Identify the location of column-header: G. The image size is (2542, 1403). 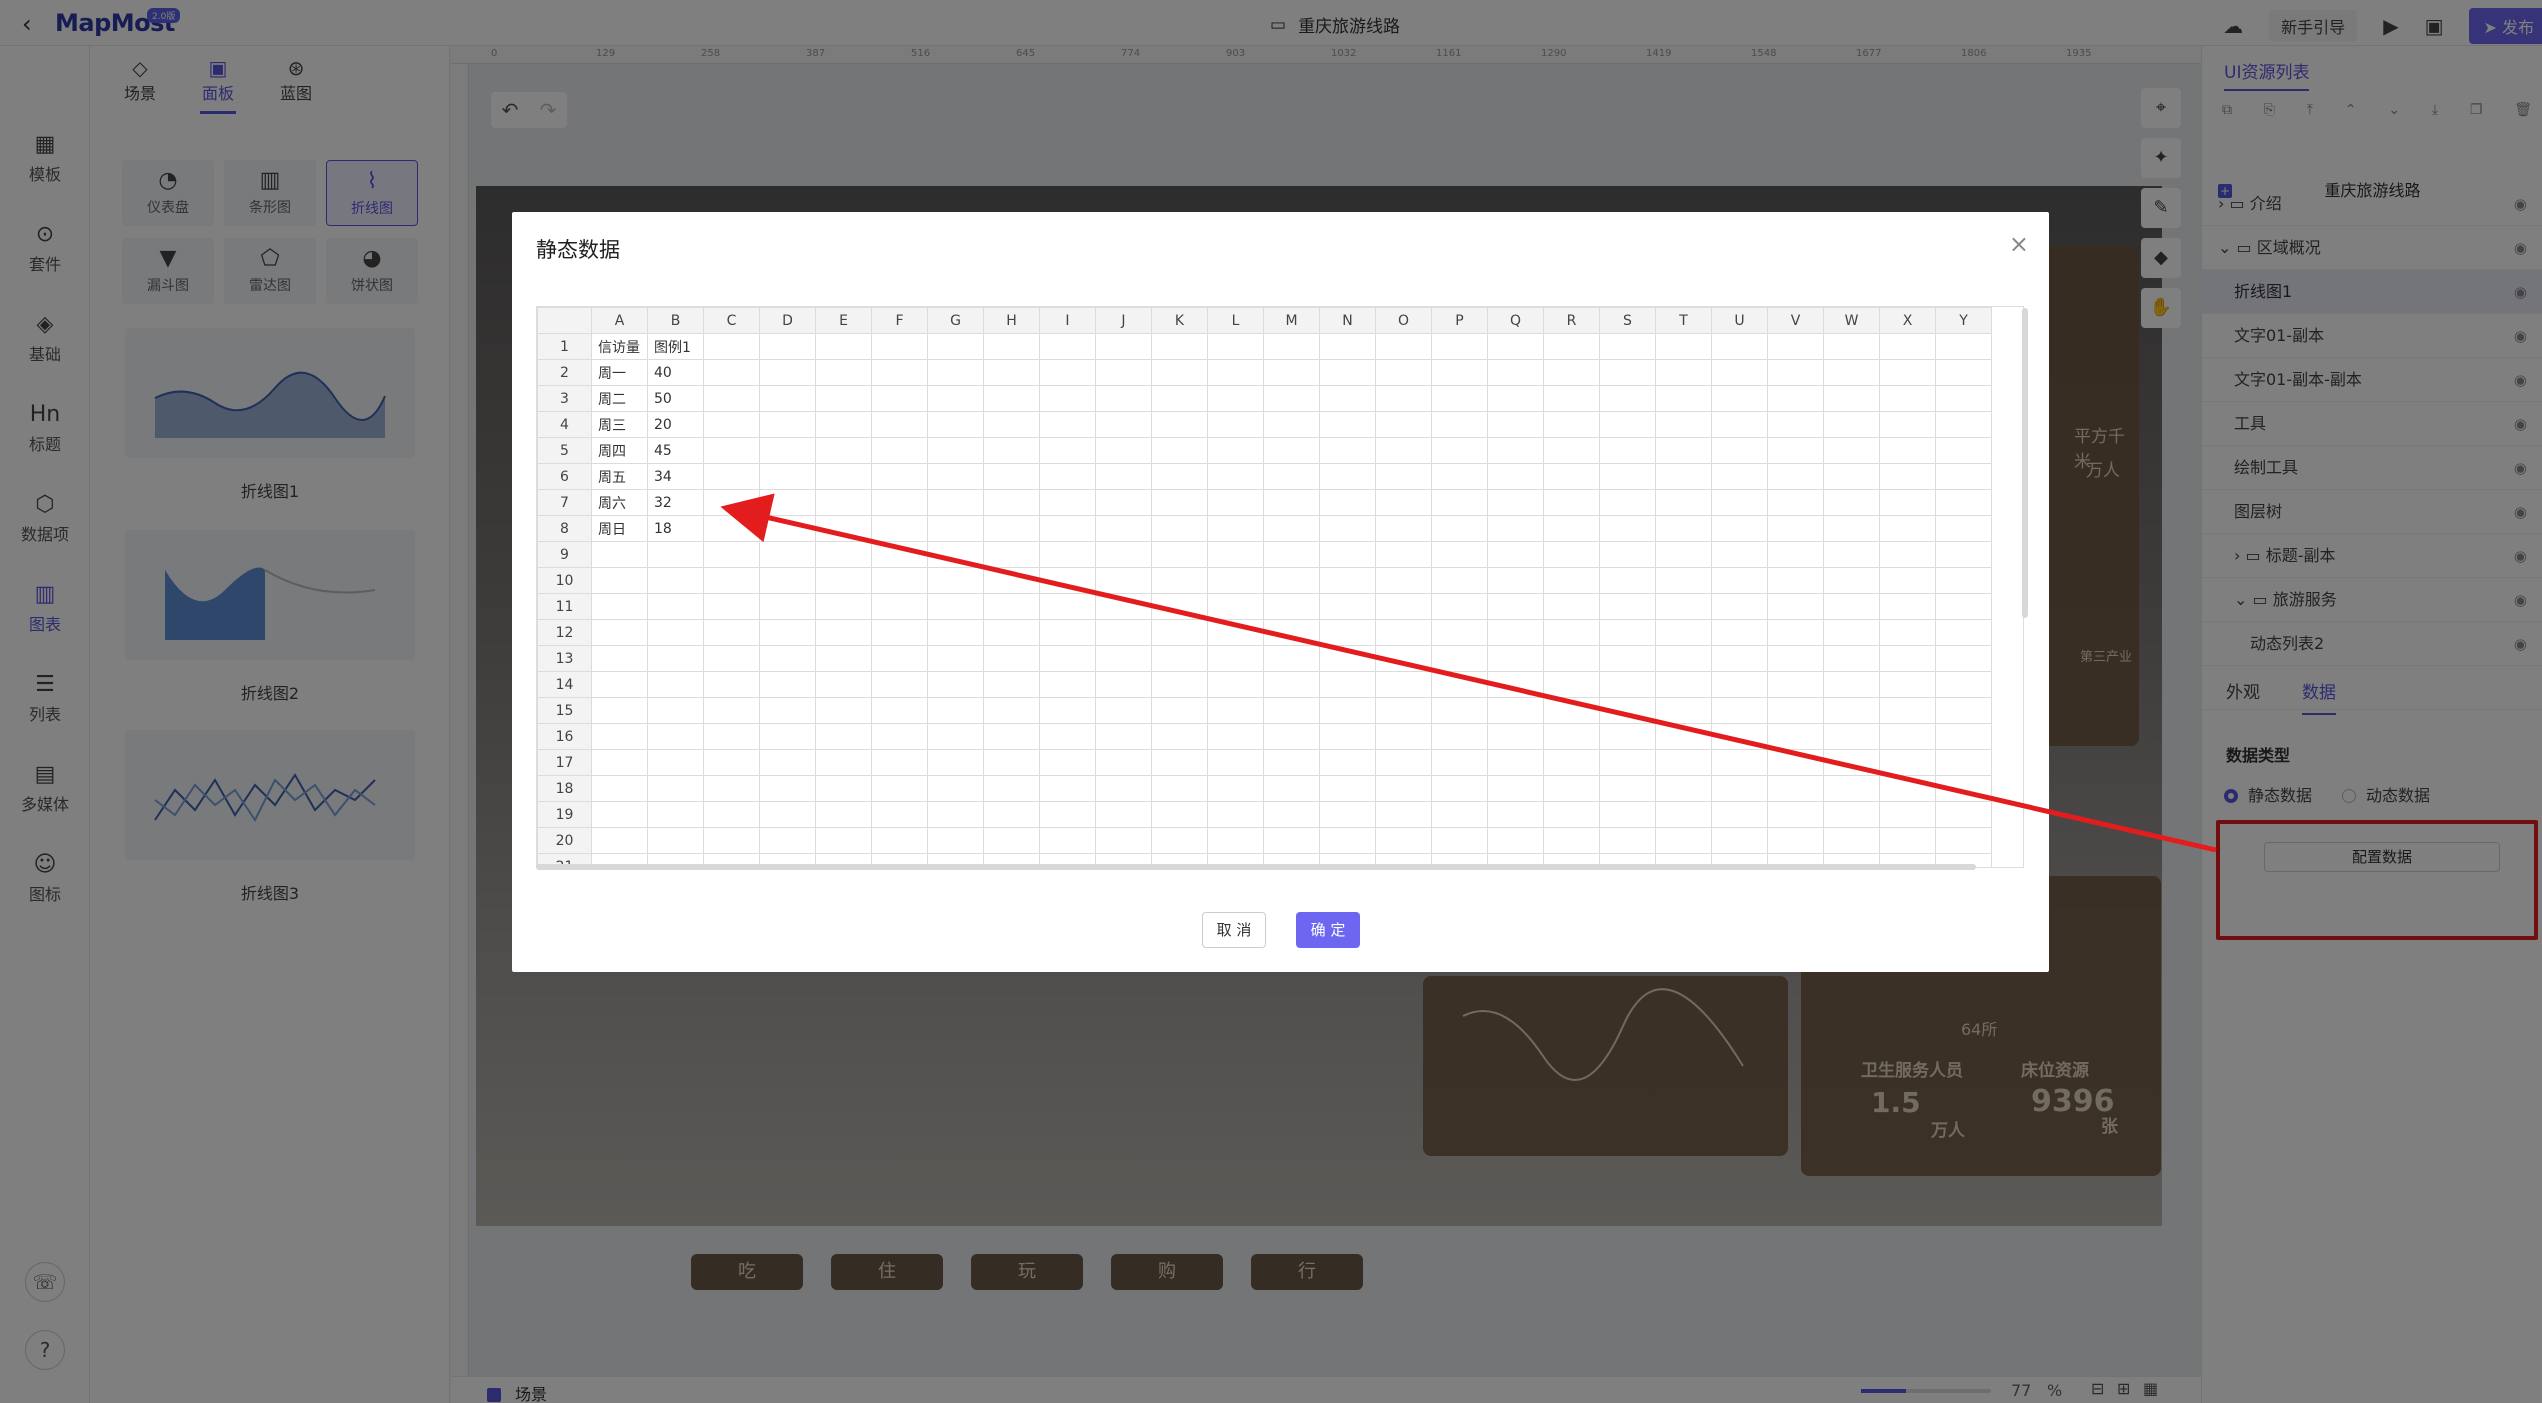
(955, 320).